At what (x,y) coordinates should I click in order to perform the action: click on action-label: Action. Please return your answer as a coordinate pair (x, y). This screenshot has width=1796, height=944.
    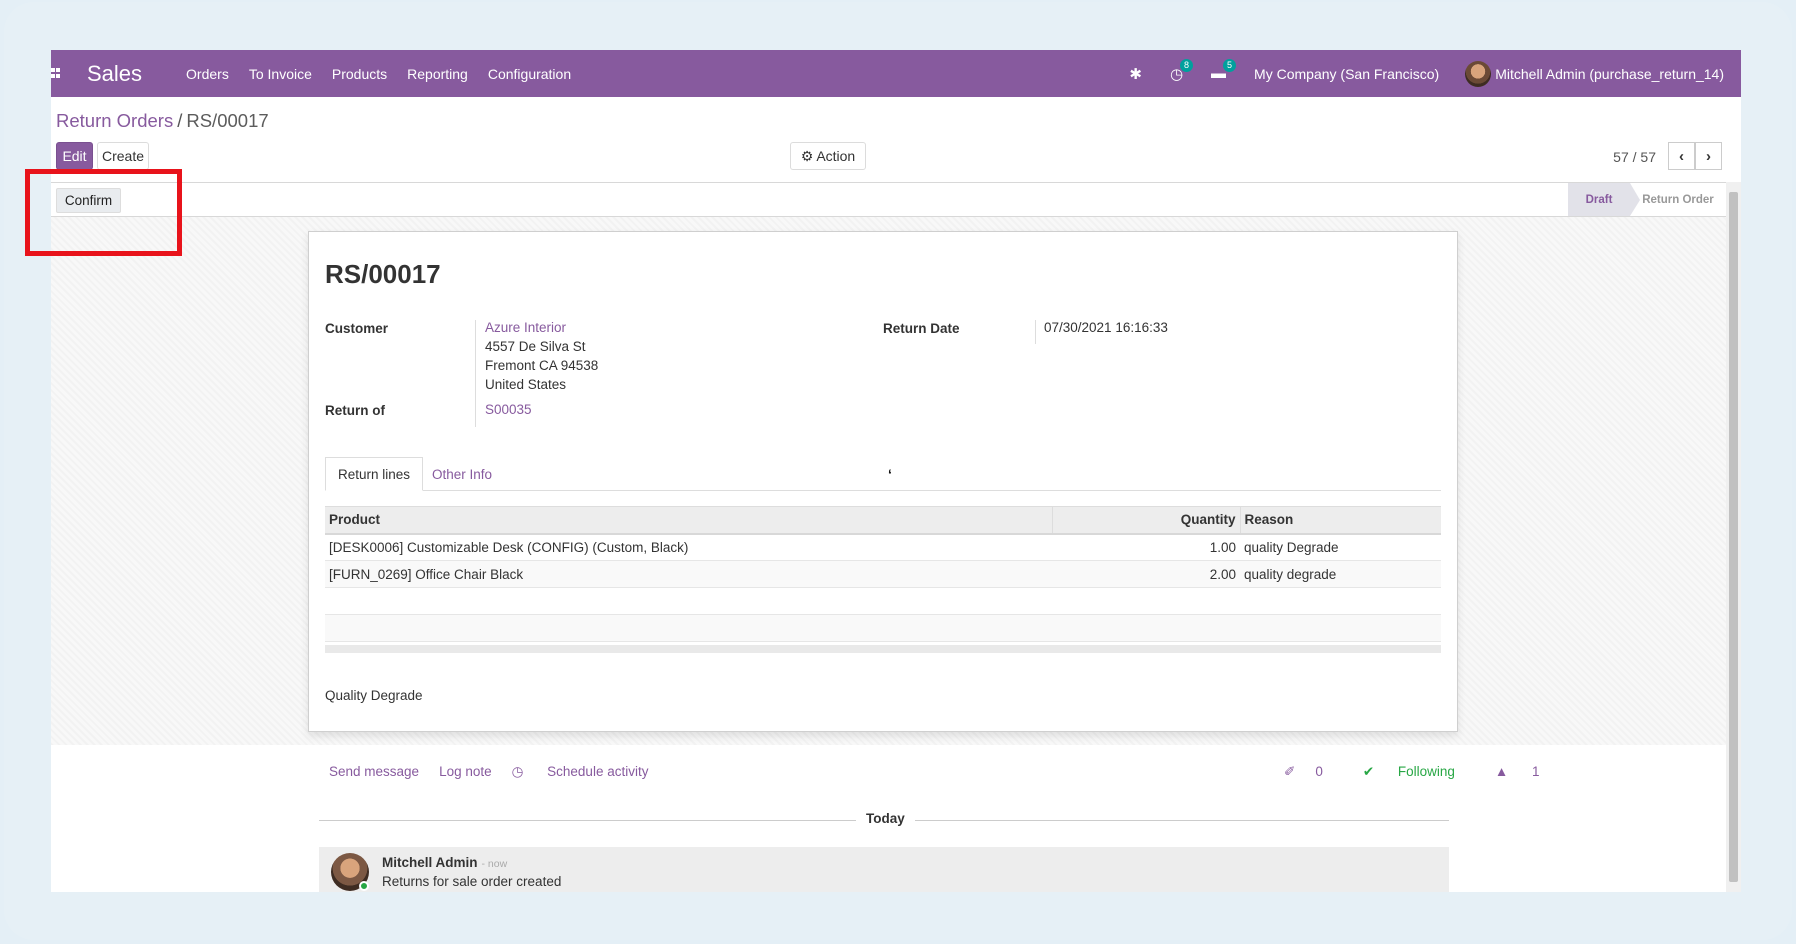
    Looking at the image, I should click on (836, 156).